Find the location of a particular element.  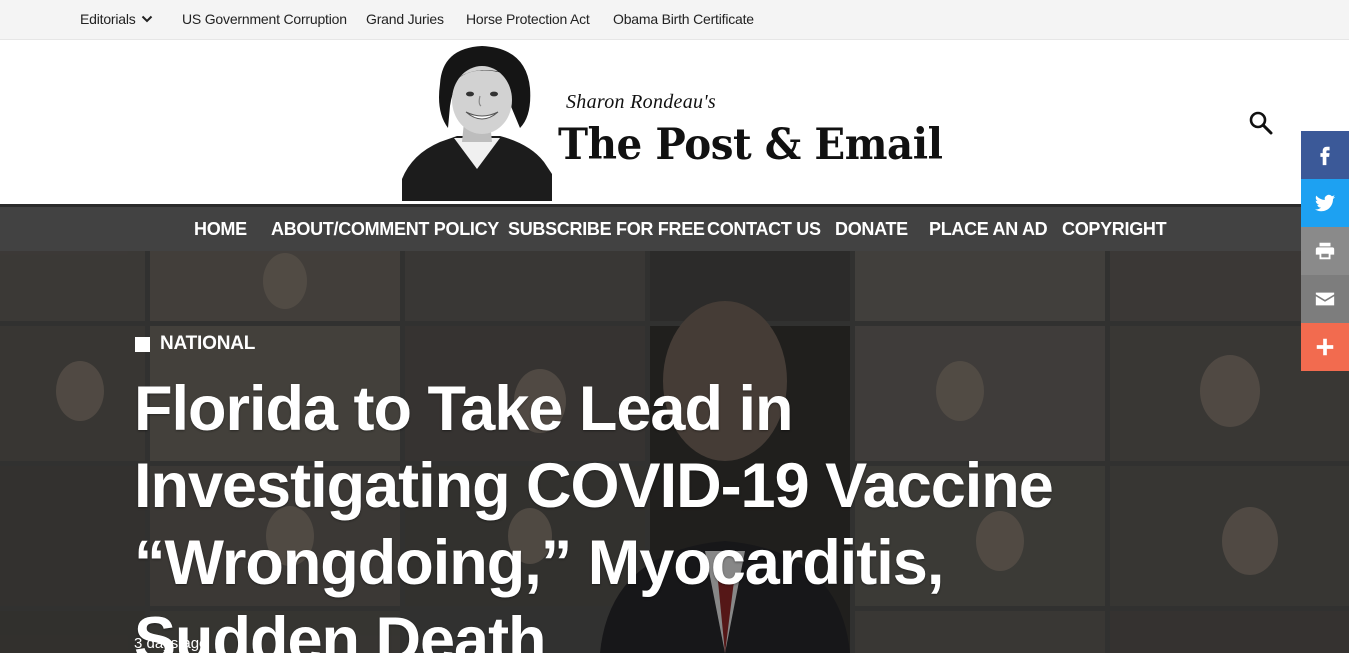

facebook-share-button is located at coordinates (1325, 155).